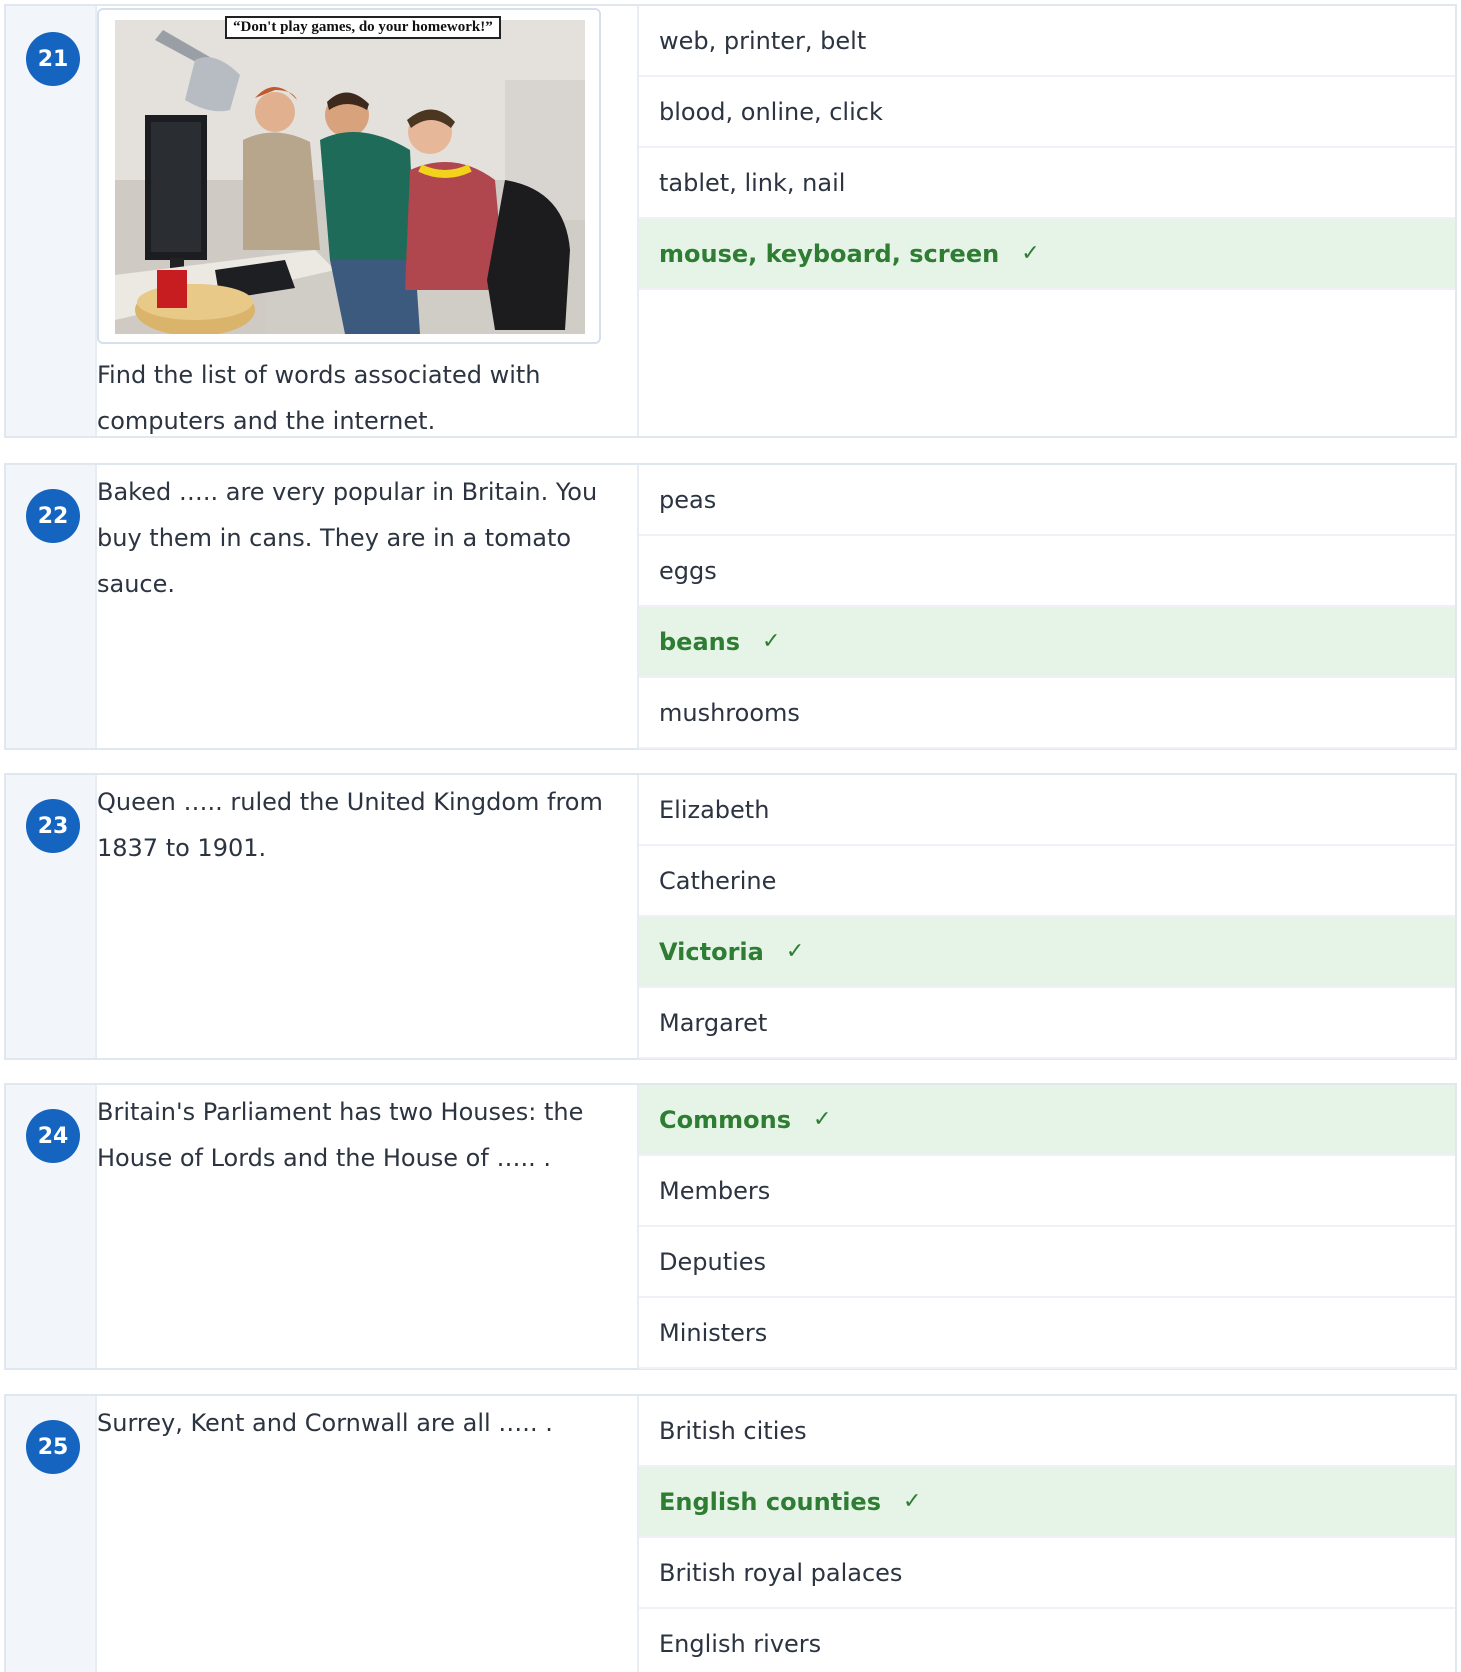 Image resolution: width=1461 pixels, height=1672 pixels. I want to click on answer-option: British cities✓, so click(1047, 1431).